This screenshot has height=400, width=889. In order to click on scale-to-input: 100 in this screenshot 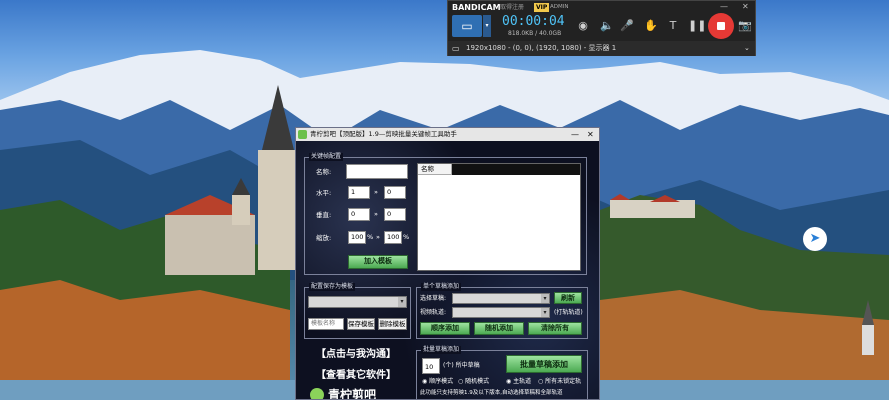, I will do `click(393, 237)`.